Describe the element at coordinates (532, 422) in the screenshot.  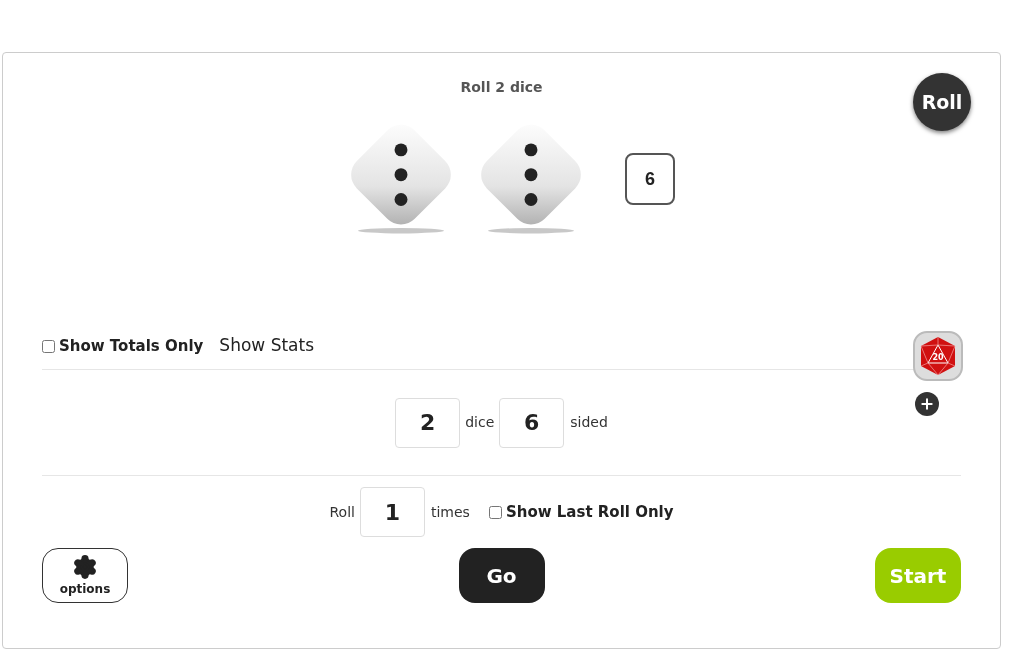
I see `number-field: 6` at that location.